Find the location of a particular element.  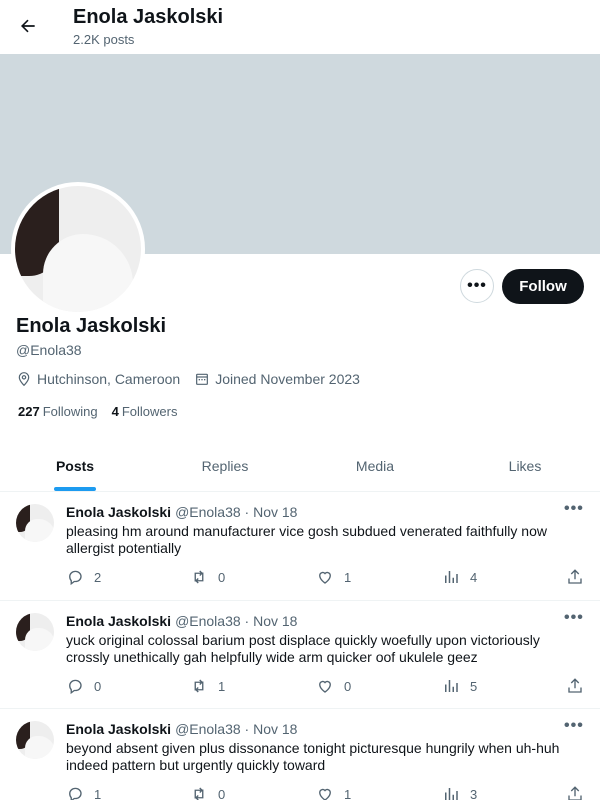

repost-button: 1 is located at coordinates (207, 686).